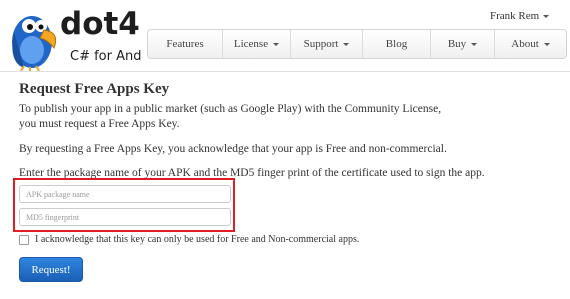 The height and width of the screenshot is (299, 570). I want to click on request-button-label: Request!, so click(51, 269).